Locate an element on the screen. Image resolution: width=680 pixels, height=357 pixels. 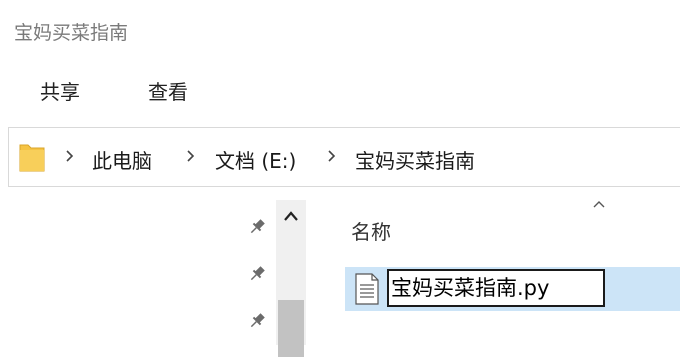
breadcrumb-drive-e: 文档 (E:) is located at coordinates (255, 159).